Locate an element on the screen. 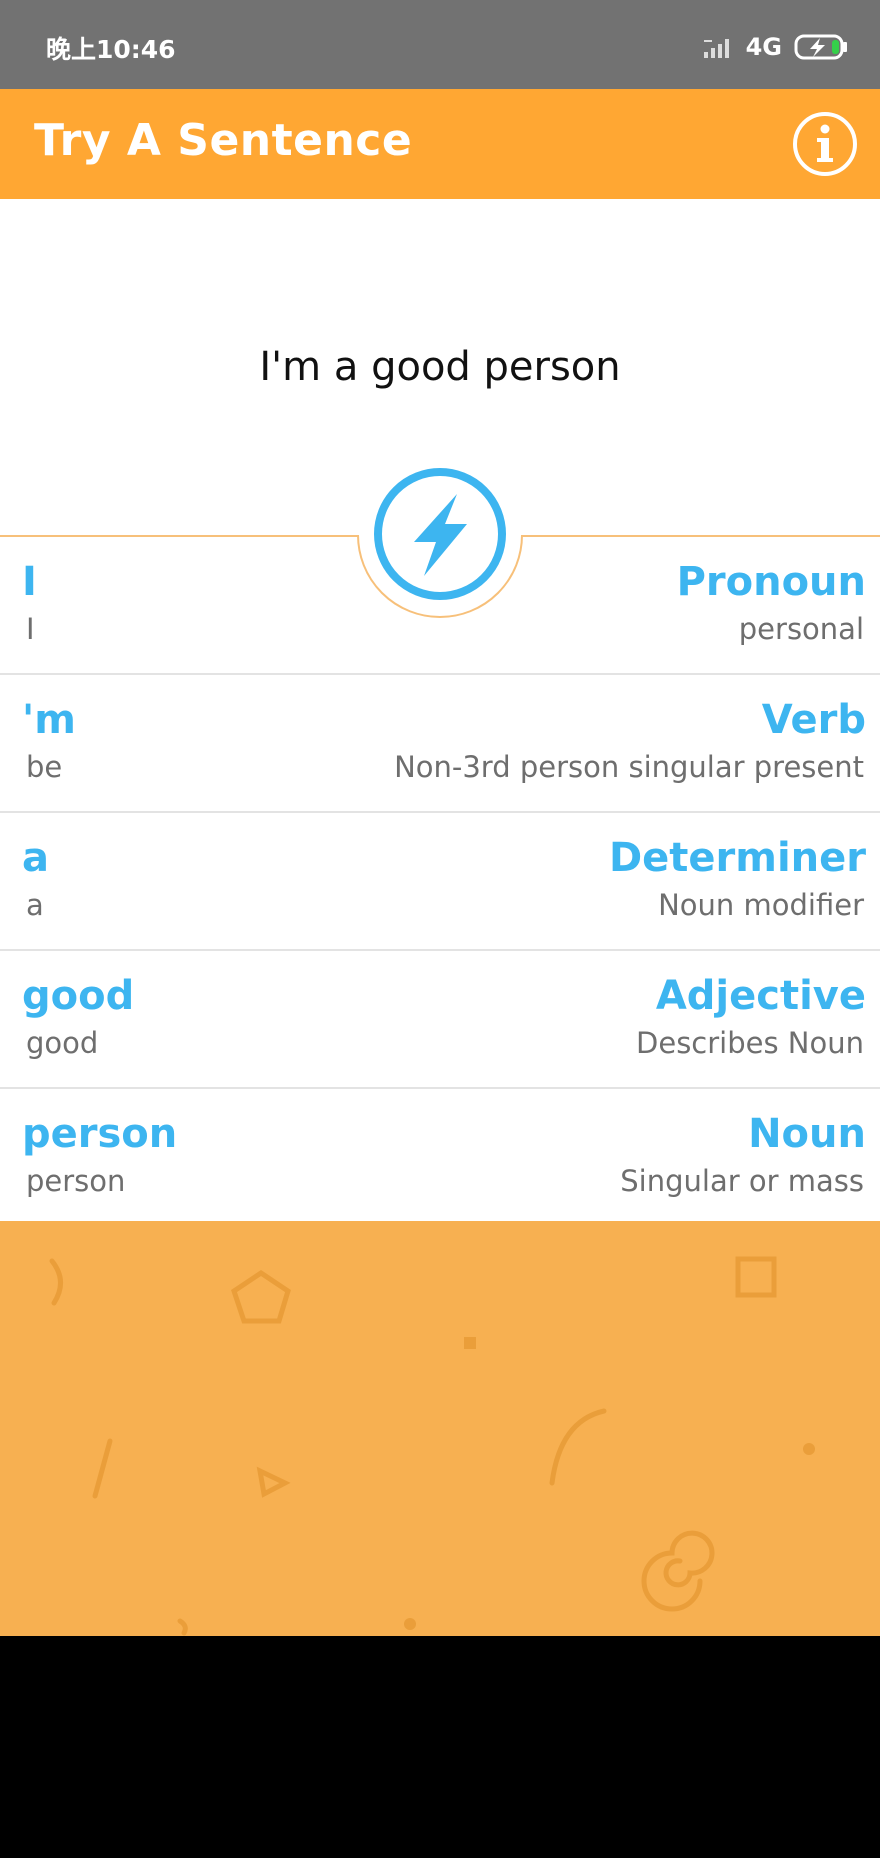  input-sentence: I'm a good person is located at coordinates (440, 367).